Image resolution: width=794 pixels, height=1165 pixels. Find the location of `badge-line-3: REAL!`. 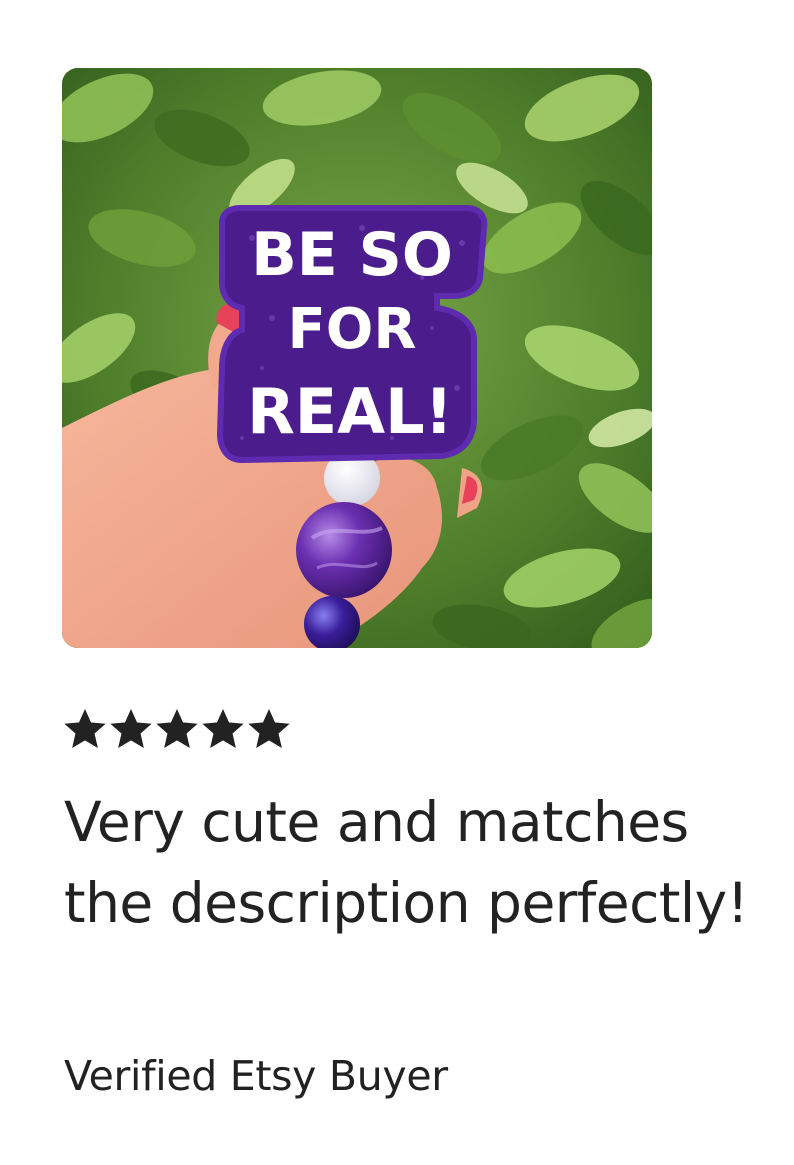

badge-line-3: REAL! is located at coordinates (350, 411).